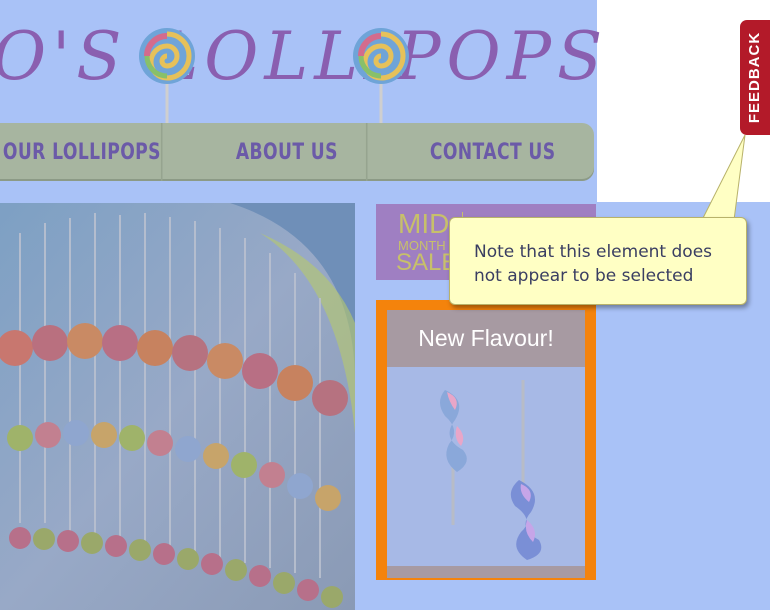 Image resolution: width=770 pixels, height=610 pixels. Describe the element at coordinates (486, 338) in the screenshot. I see `new-flavour-title: New Flavour!` at that location.